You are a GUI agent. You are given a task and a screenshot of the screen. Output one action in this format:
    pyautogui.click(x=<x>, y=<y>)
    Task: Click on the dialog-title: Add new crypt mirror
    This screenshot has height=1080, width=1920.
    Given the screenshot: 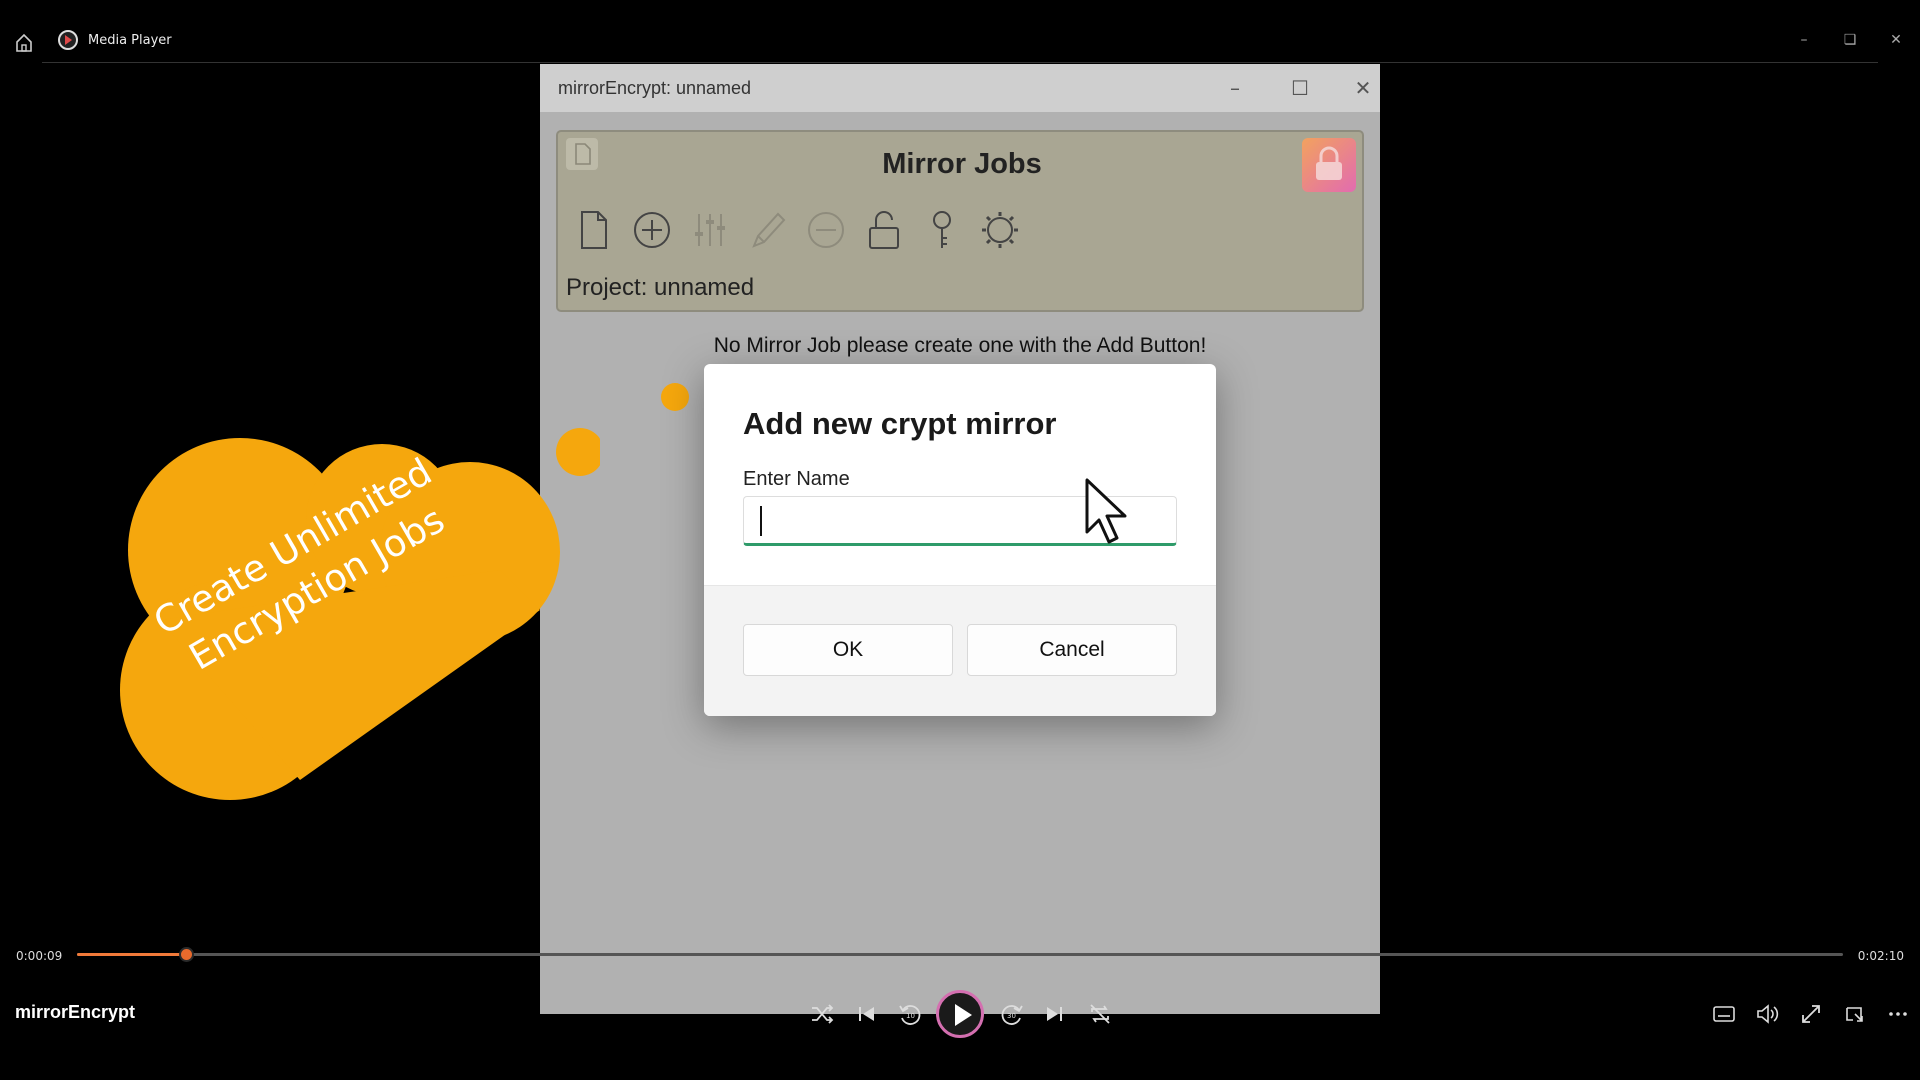 What is the action you would take?
    pyautogui.click(x=900, y=423)
    